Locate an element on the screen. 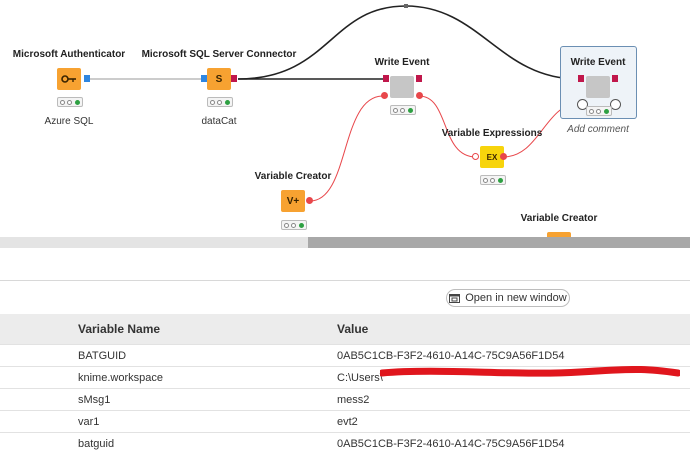 This screenshot has height=454, width=690. table-row: var1 evt2 is located at coordinates (345, 422).